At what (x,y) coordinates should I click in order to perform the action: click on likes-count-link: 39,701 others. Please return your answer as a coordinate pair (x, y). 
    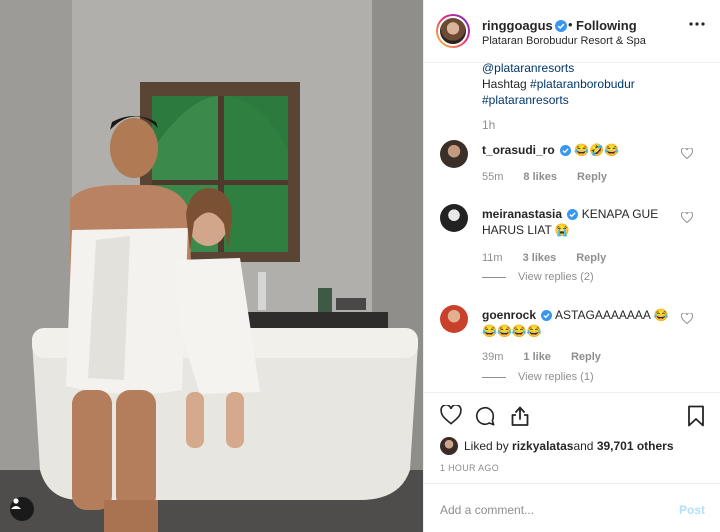
    Looking at the image, I should click on (635, 446).